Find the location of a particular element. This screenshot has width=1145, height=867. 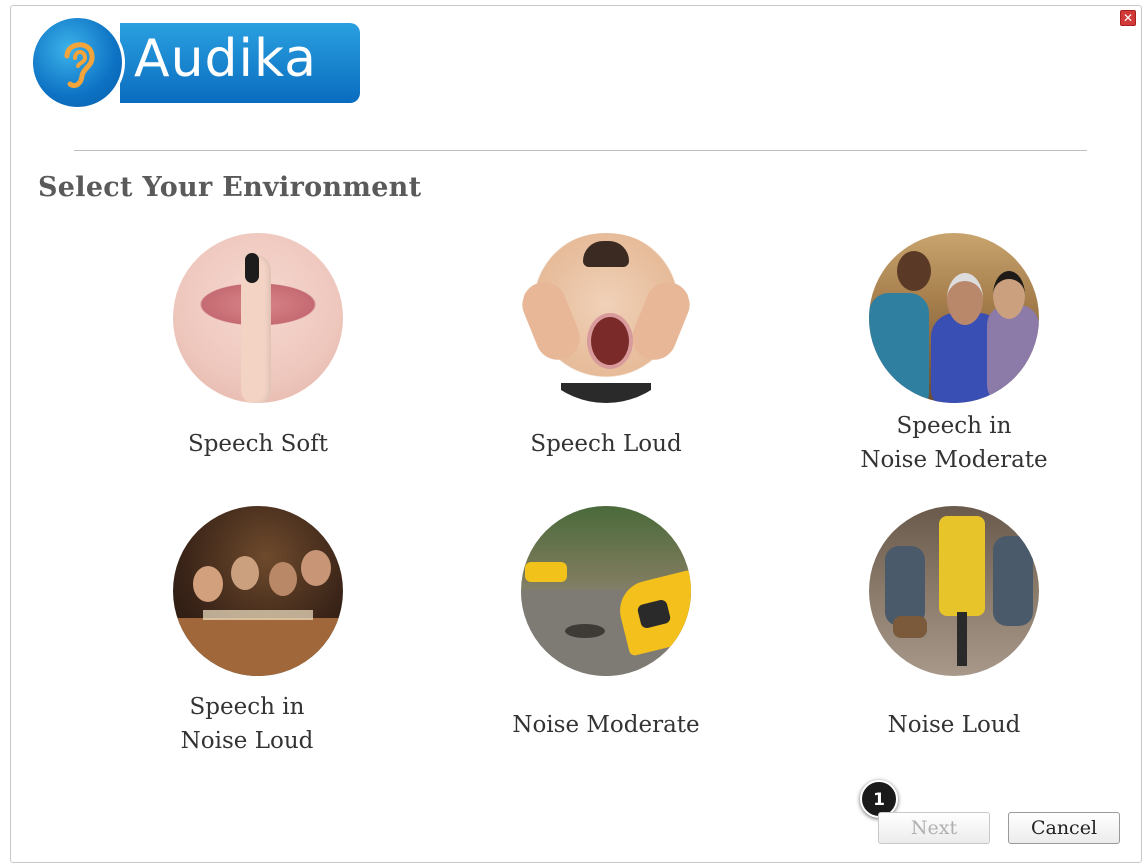

environment-noise-loud: Noise Loud is located at coordinates (954, 624).